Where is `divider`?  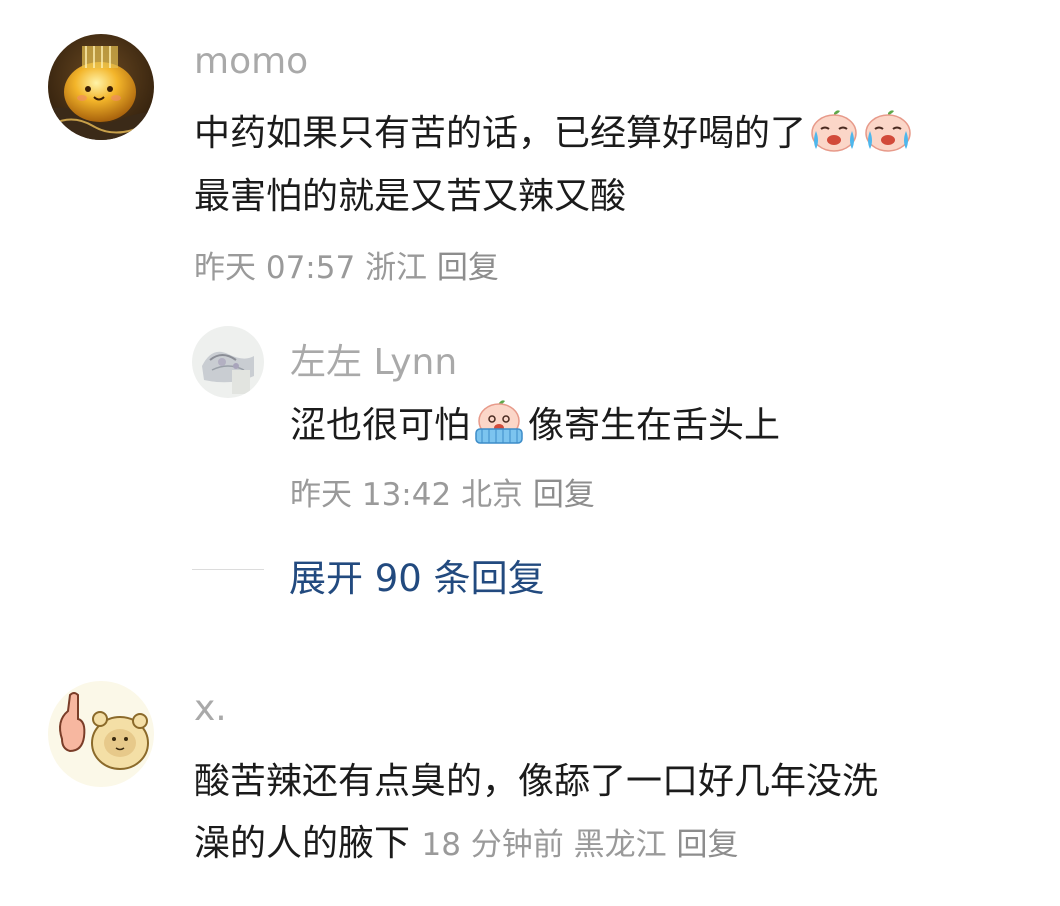 divider is located at coordinates (228, 569).